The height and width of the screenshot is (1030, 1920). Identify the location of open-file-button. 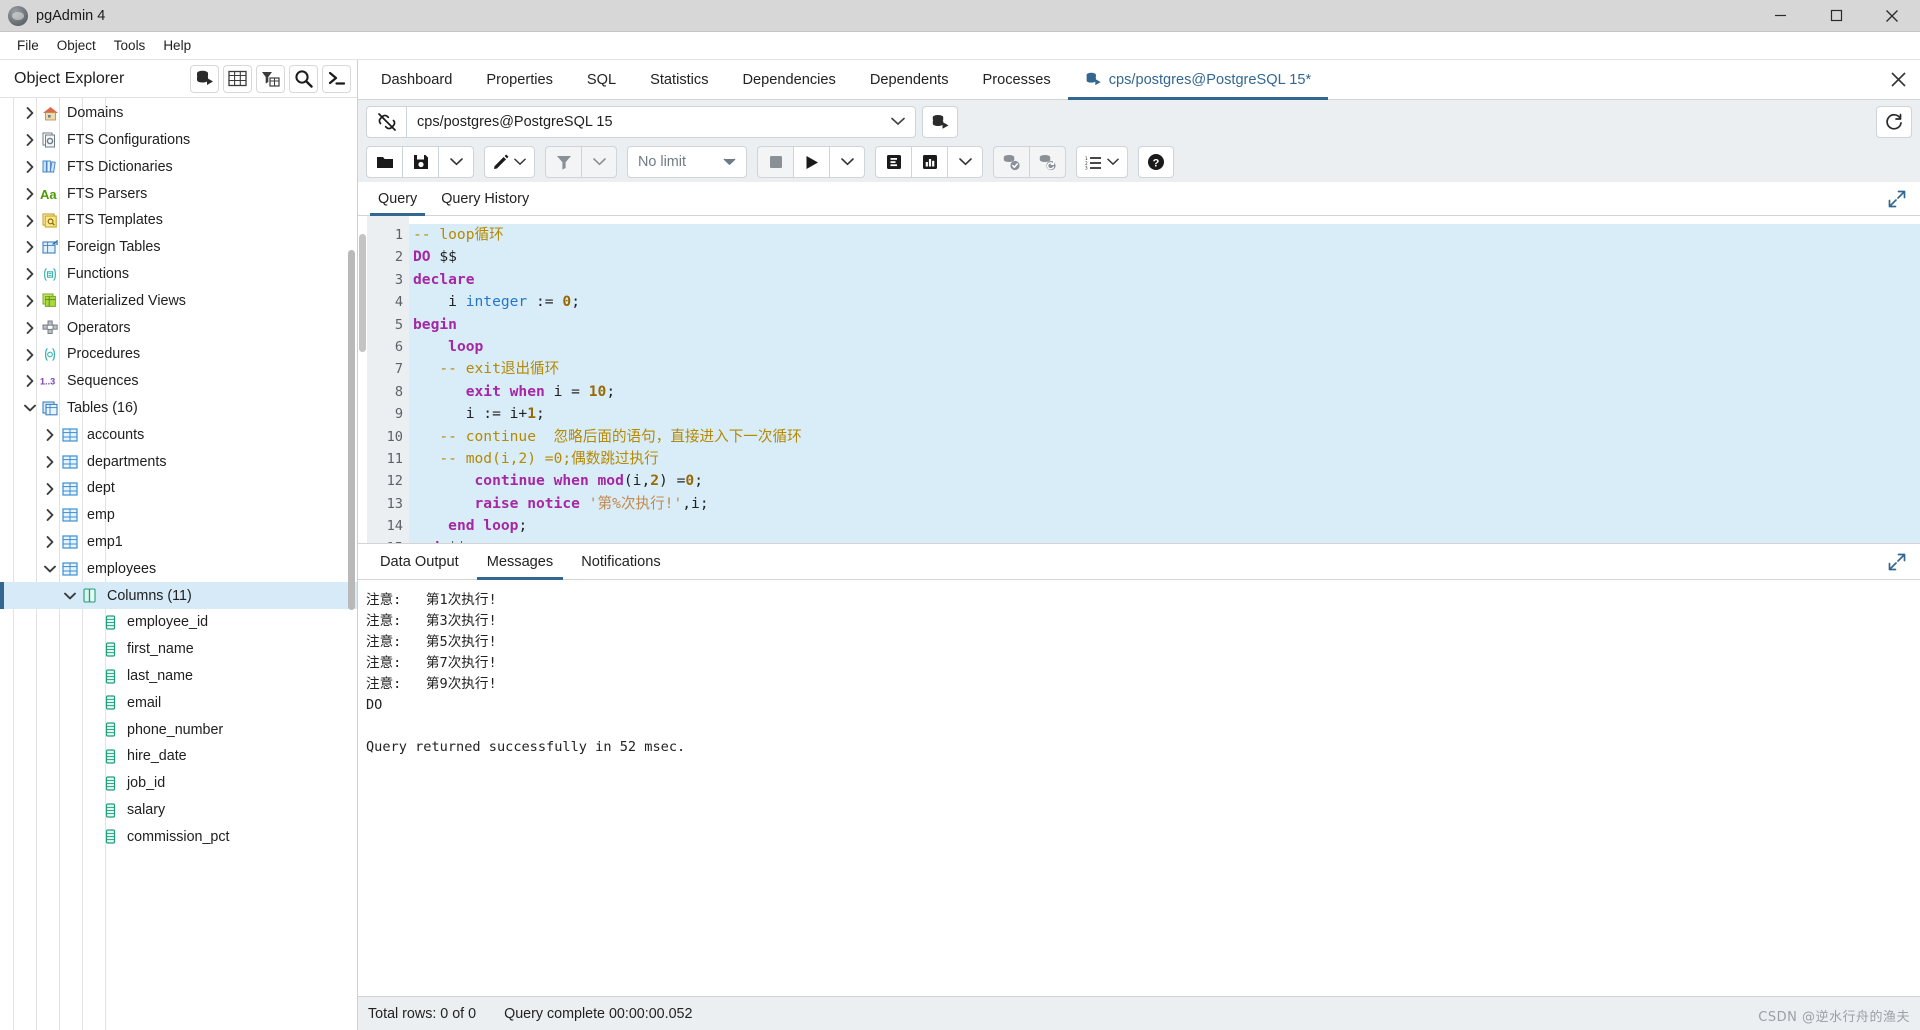
(384, 162).